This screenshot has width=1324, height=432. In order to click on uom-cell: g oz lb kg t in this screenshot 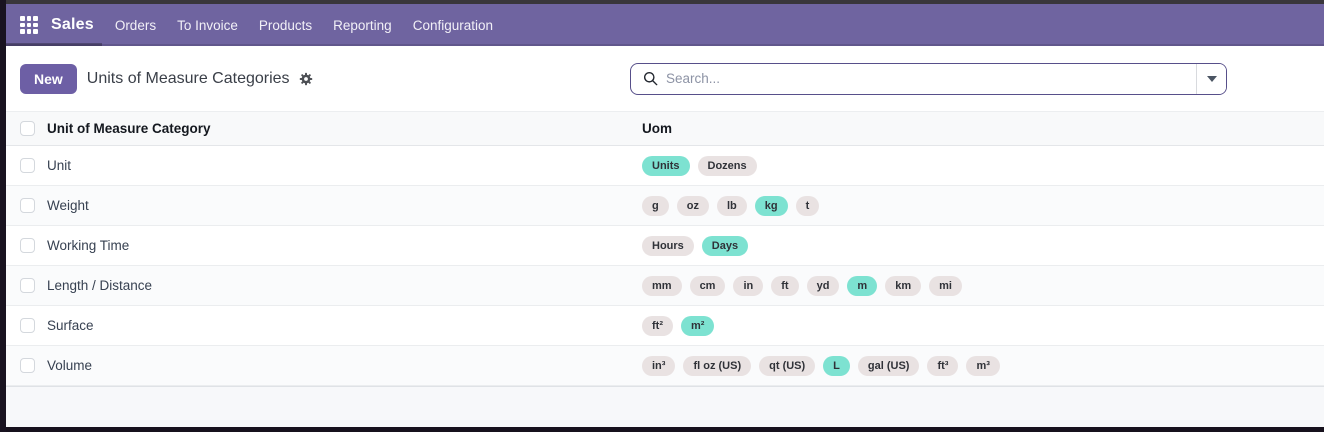, I will do `click(731, 205)`.